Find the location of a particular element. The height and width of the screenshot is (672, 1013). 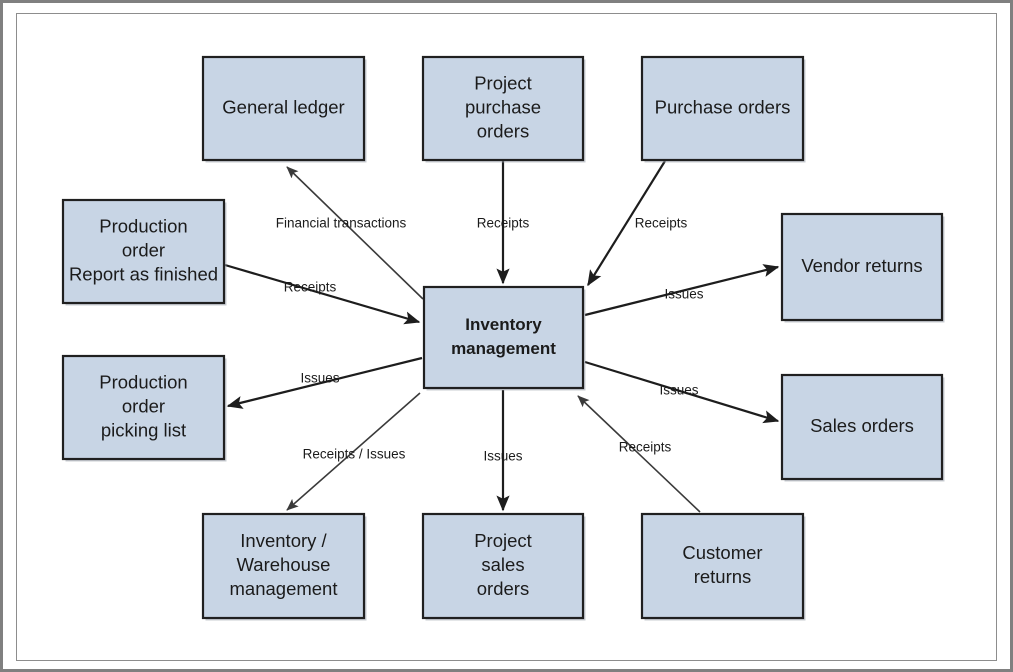

edge-label: Receipts / Issues is located at coordinates (354, 454).